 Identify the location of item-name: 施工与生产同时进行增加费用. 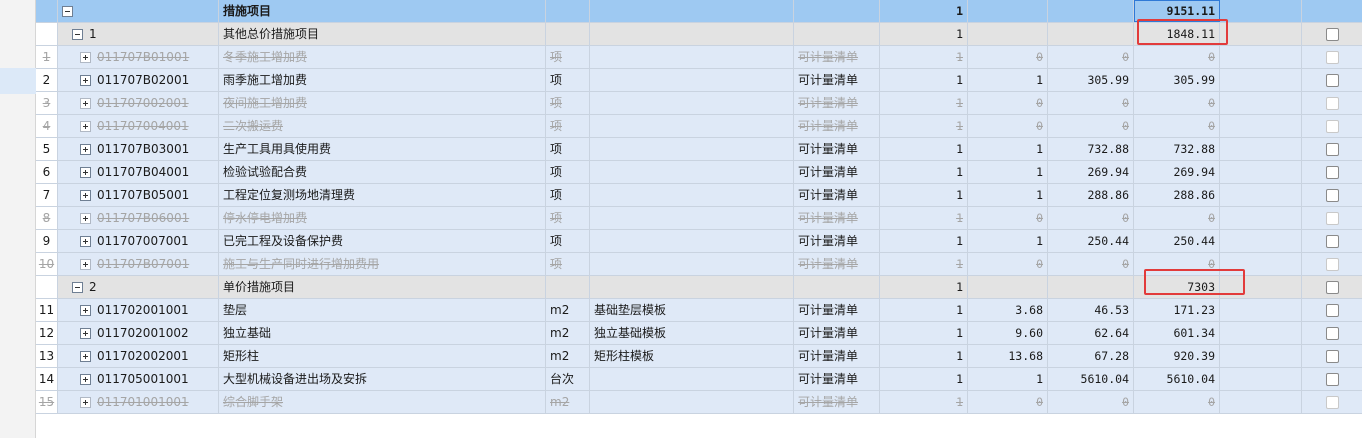
(382, 264).